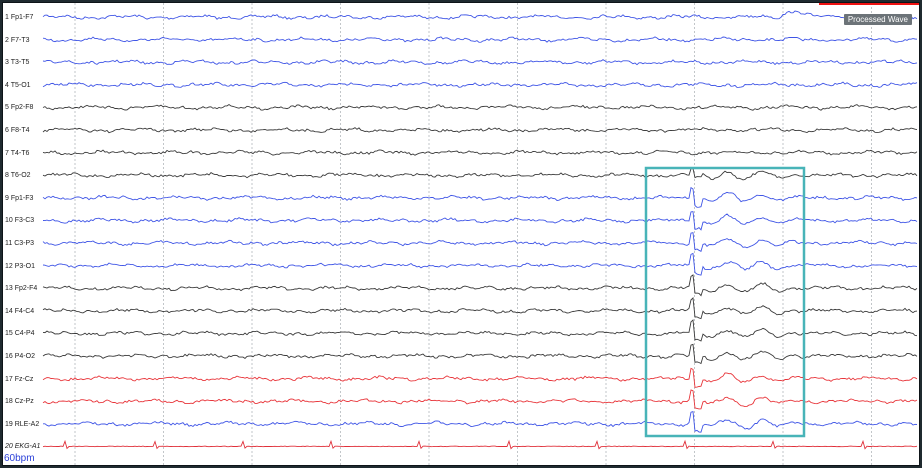 Image resolution: width=922 pixels, height=468 pixels. What do you see at coordinates (480, 62) in the screenshot?
I see `eeg-trace-t3-t5` at bounding box center [480, 62].